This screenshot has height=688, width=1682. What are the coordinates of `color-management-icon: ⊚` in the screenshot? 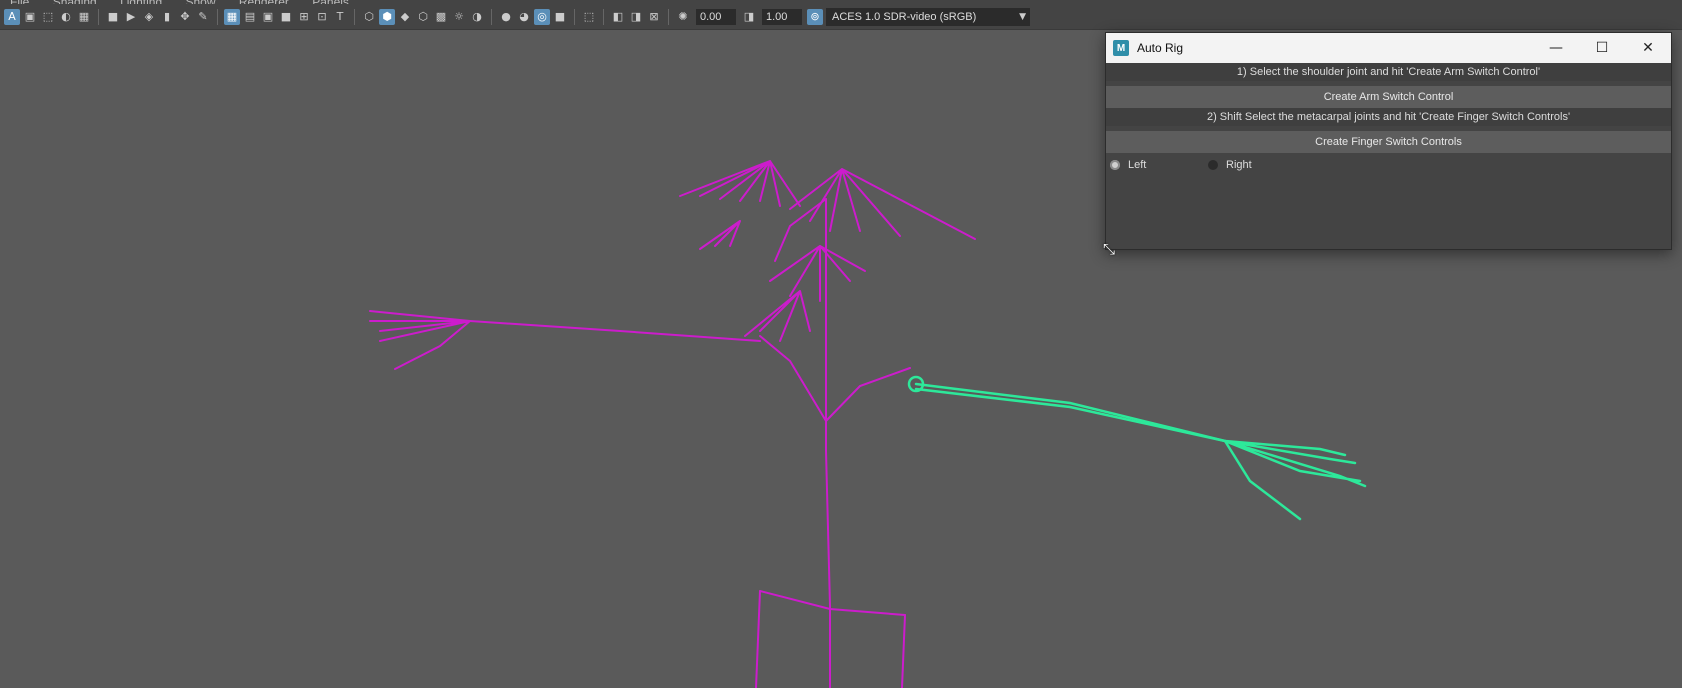 It's located at (815, 16).